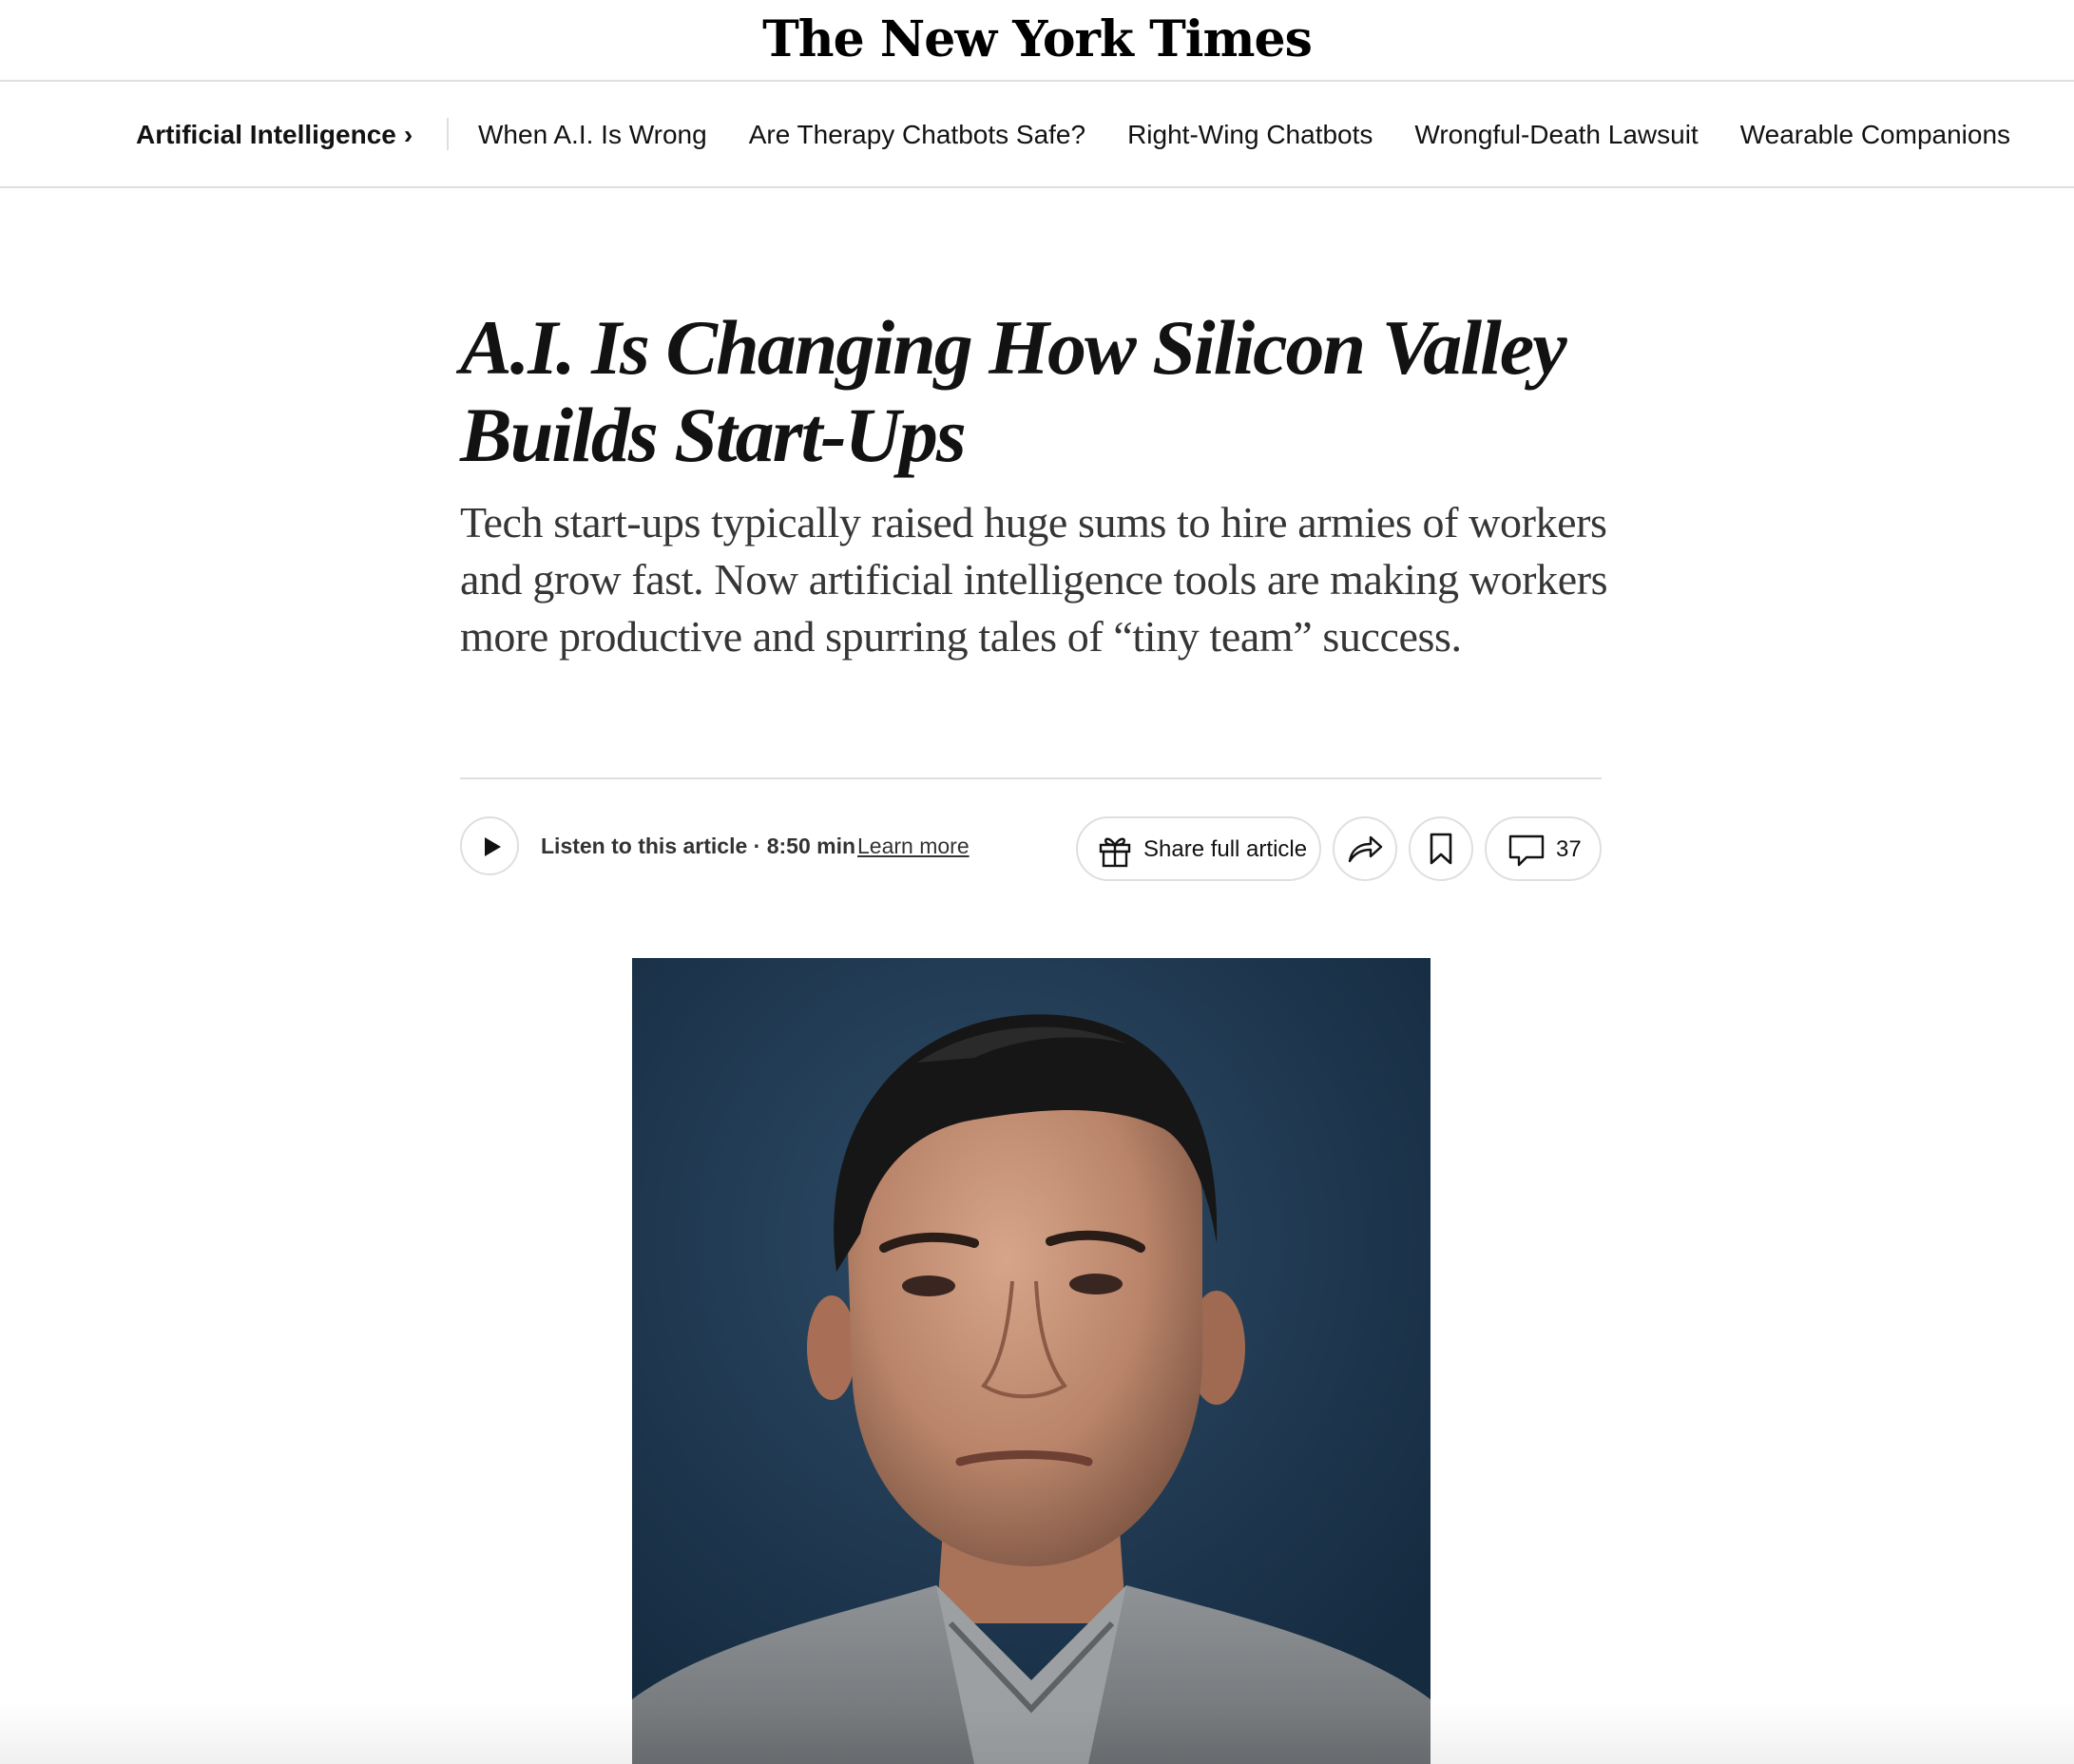  Describe the element at coordinates (1875, 135) in the screenshot. I see `subnav-link-wearable-companions: Wearable Companions` at that location.